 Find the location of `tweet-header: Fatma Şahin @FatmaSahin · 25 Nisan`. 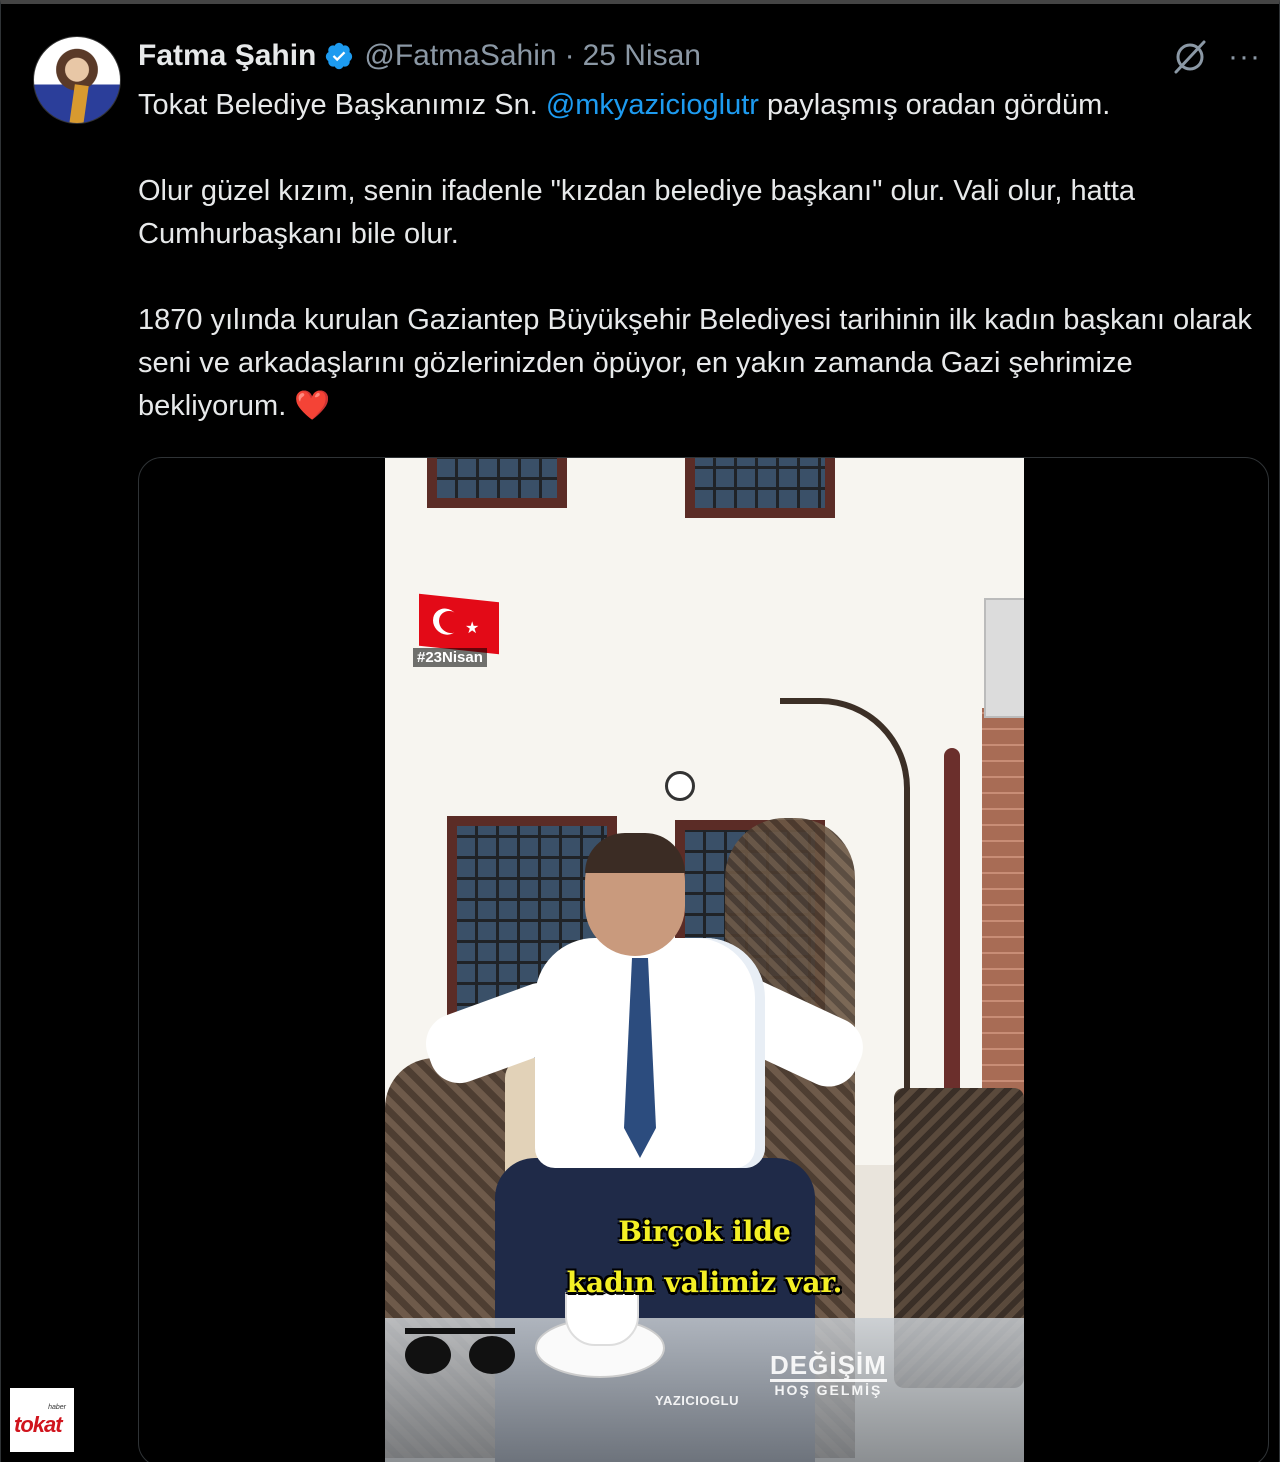

tweet-header: Fatma Şahin @FatmaSahin · 25 Nisan is located at coordinates (419, 56).